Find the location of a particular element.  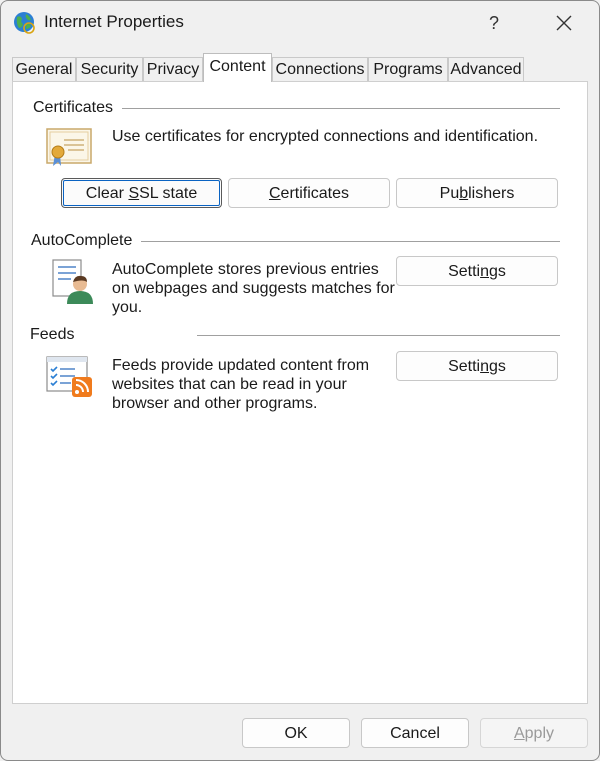

tab-general: General is located at coordinates (44, 69).